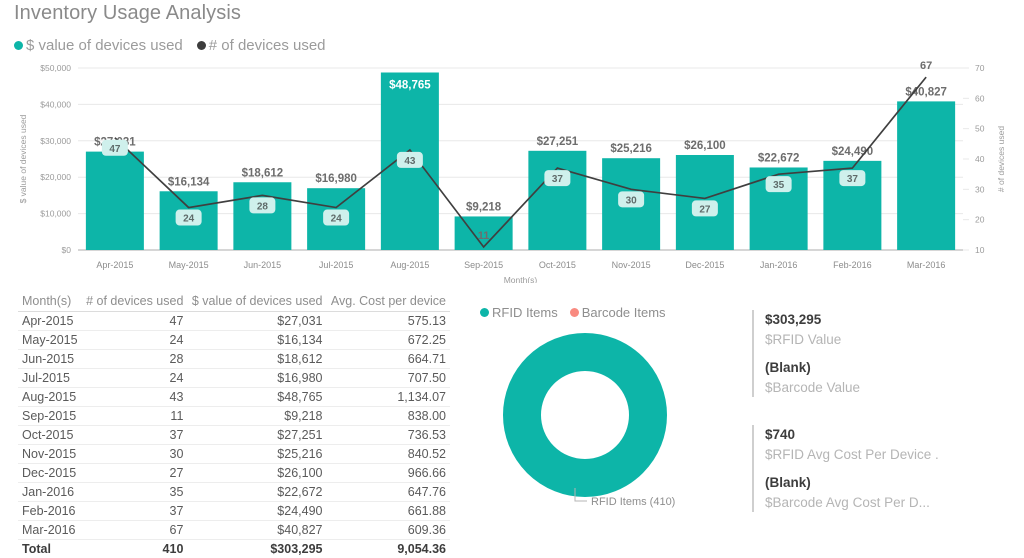 Image resolution: width=1024 pixels, height=558 pixels. I want to click on cell-avgcost: 840.52, so click(388, 454).